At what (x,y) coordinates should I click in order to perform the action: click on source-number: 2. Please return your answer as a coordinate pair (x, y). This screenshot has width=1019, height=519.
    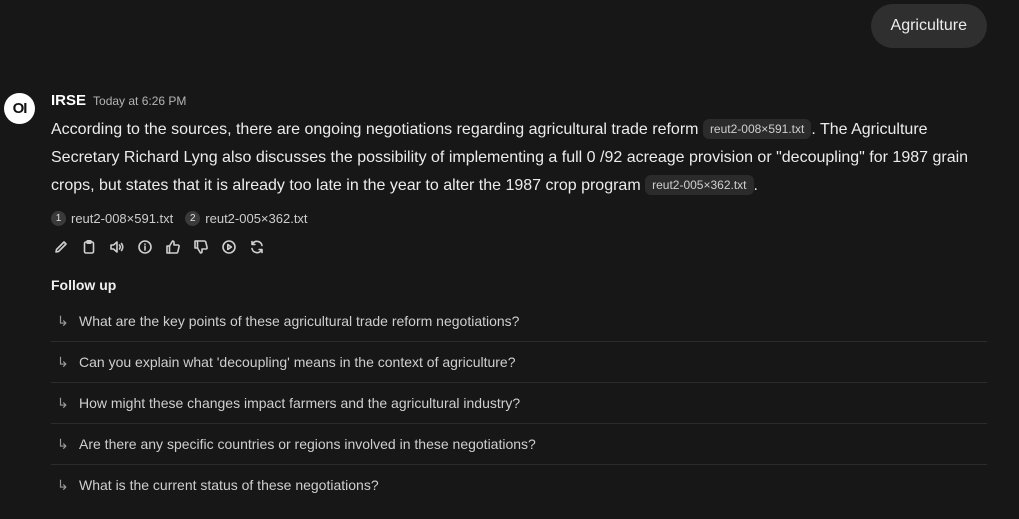
    Looking at the image, I should click on (193, 218).